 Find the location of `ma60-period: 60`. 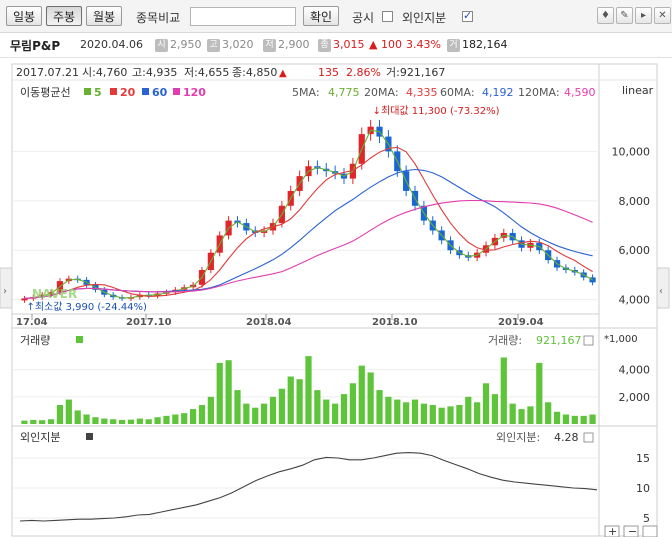

ma60-period: 60 is located at coordinates (160, 92).